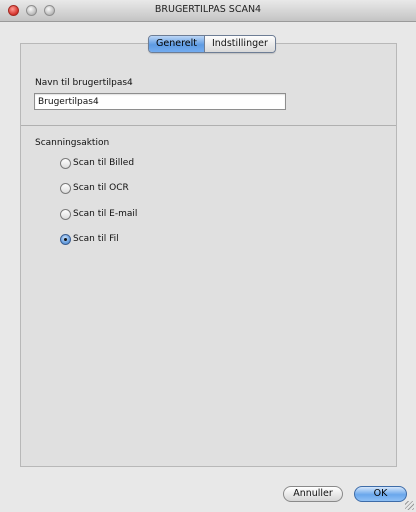  I want to click on ok-button: OK, so click(380, 494).